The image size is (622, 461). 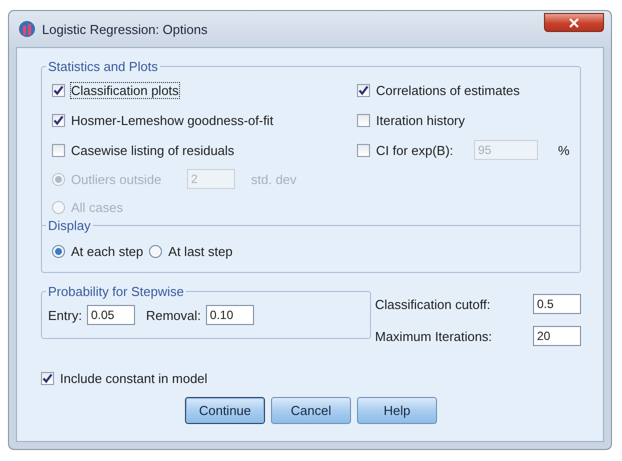 I want to click on group-title: Statistics and Plots, so click(x=103, y=66).